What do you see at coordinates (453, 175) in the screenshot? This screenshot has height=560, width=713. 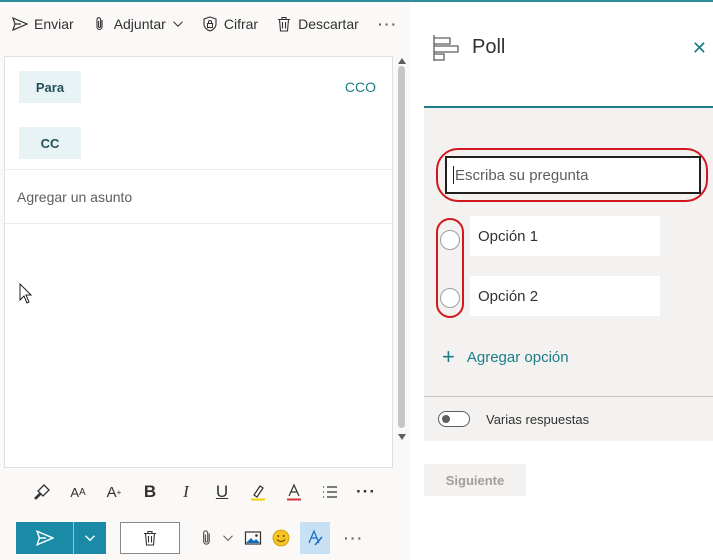 I see `text-caret` at bounding box center [453, 175].